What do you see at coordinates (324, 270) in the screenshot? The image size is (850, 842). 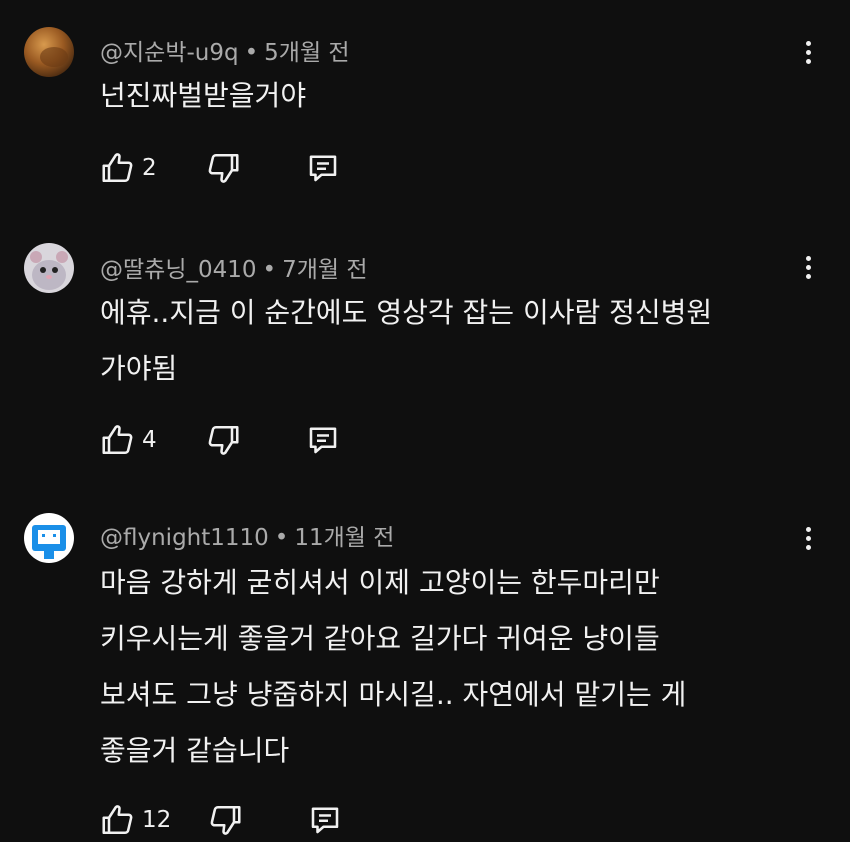 I see `comment-time: 7개월 전` at bounding box center [324, 270].